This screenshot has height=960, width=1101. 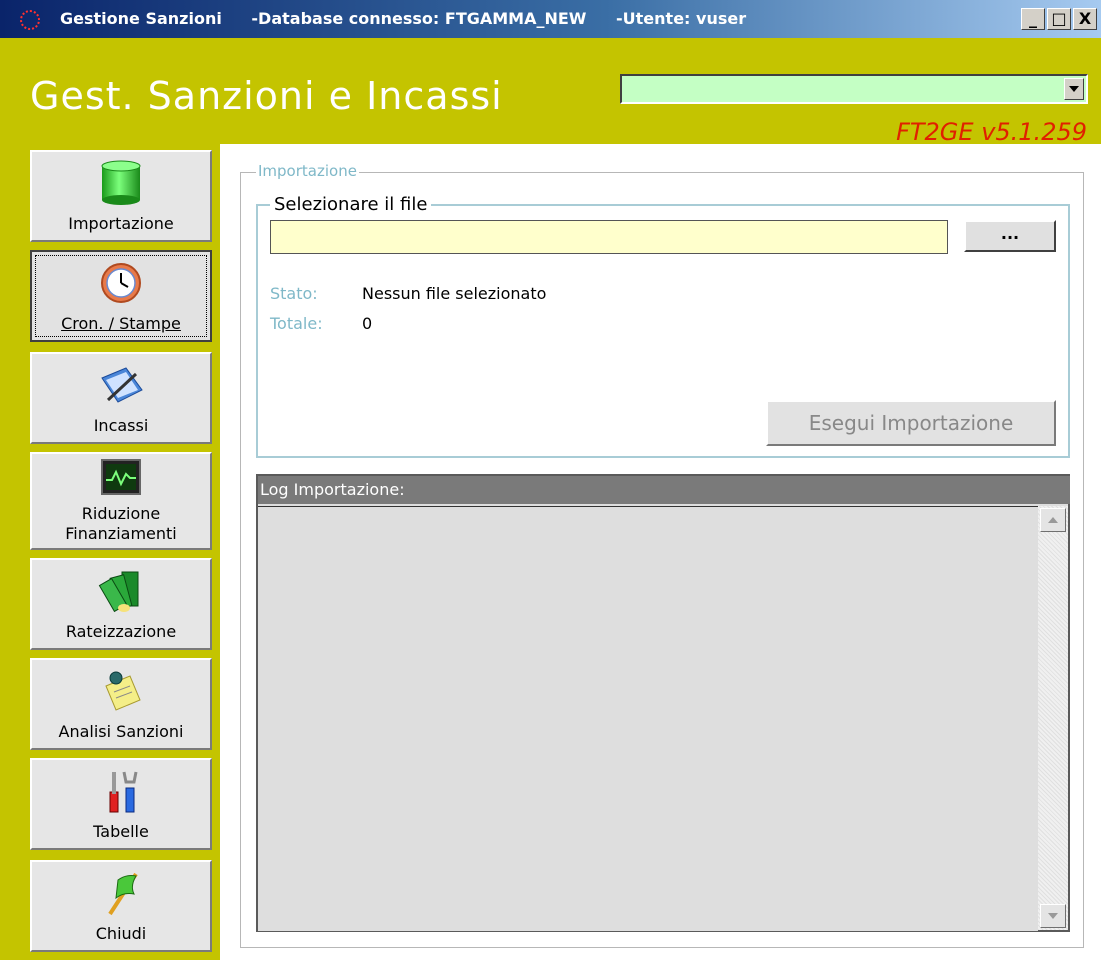 What do you see at coordinates (118, 592) in the screenshot?
I see `money-stack-icon` at bounding box center [118, 592].